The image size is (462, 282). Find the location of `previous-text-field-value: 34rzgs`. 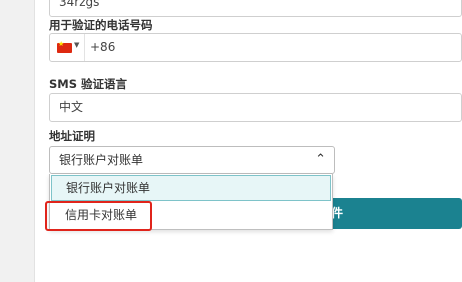

previous-text-field-value: 34rzgs is located at coordinates (79, 4).